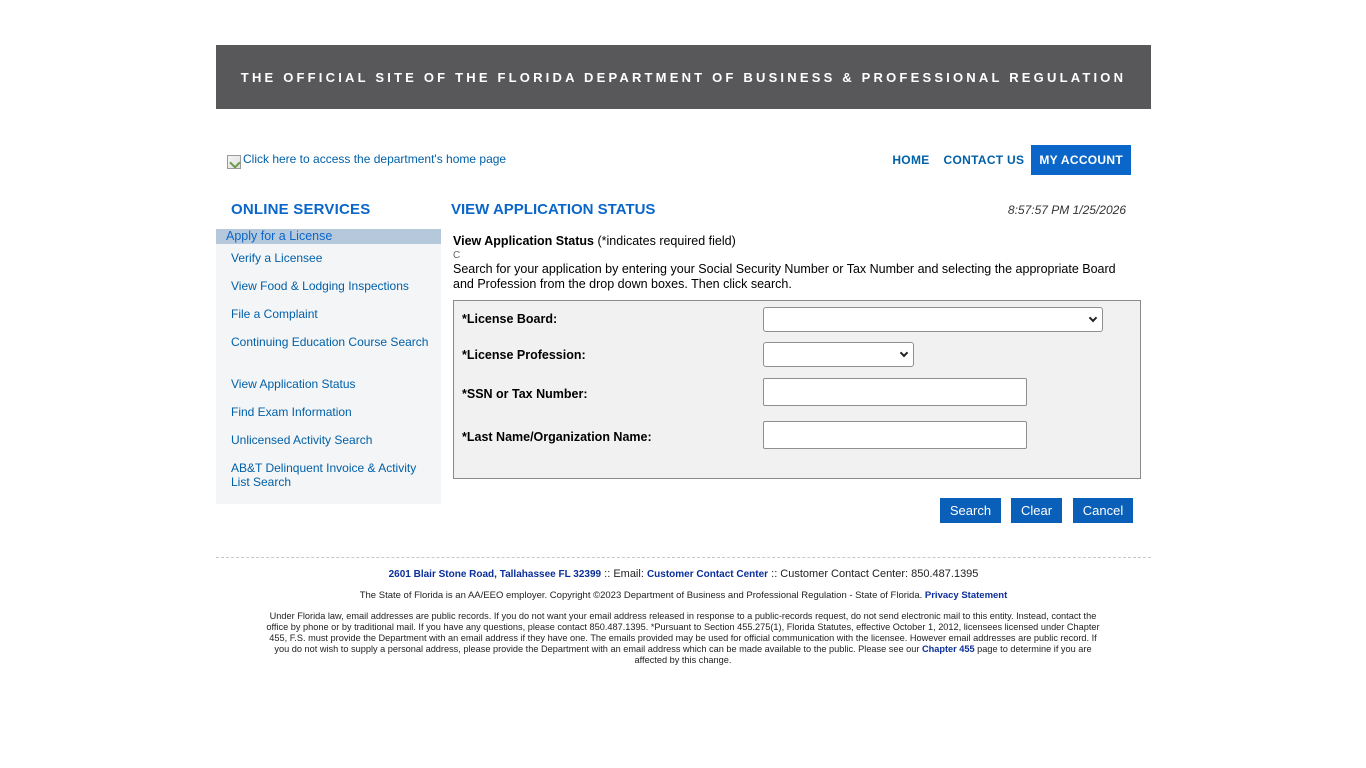  I want to click on broken-image-icon, so click(234, 162).